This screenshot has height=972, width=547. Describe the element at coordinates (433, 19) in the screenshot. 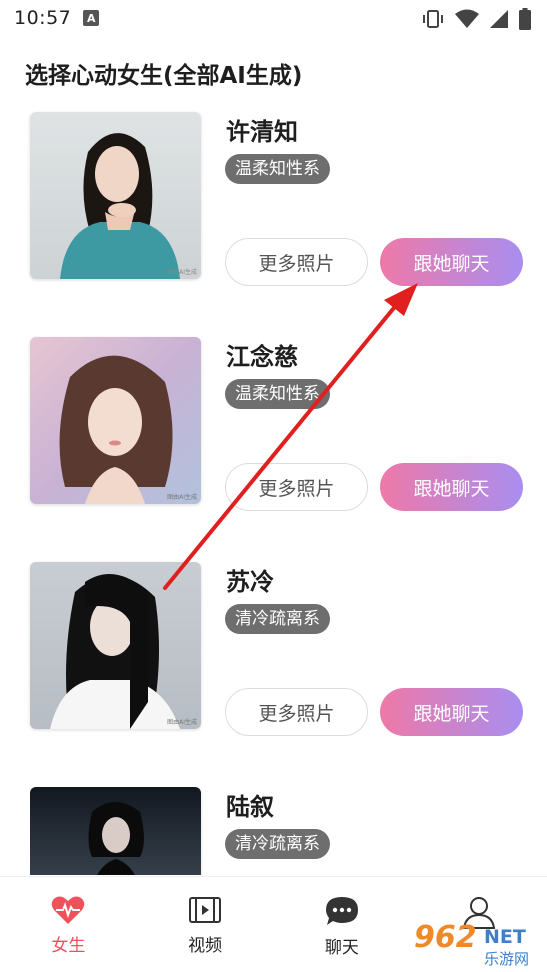

I see `vibrate-icon` at that location.